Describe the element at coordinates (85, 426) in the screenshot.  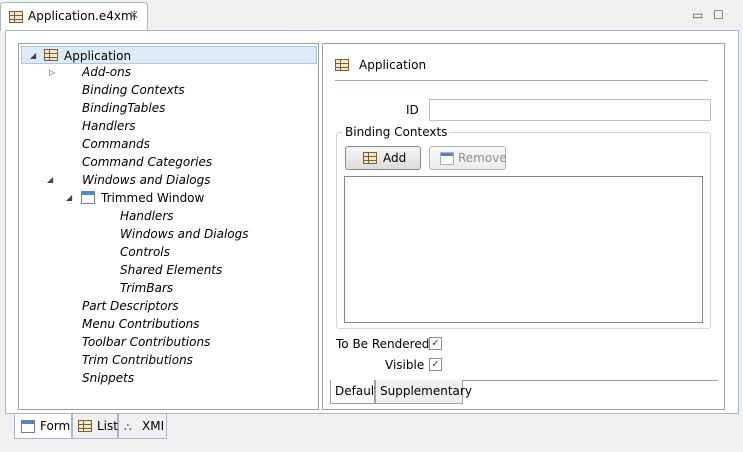
I see `list-icon` at that location.